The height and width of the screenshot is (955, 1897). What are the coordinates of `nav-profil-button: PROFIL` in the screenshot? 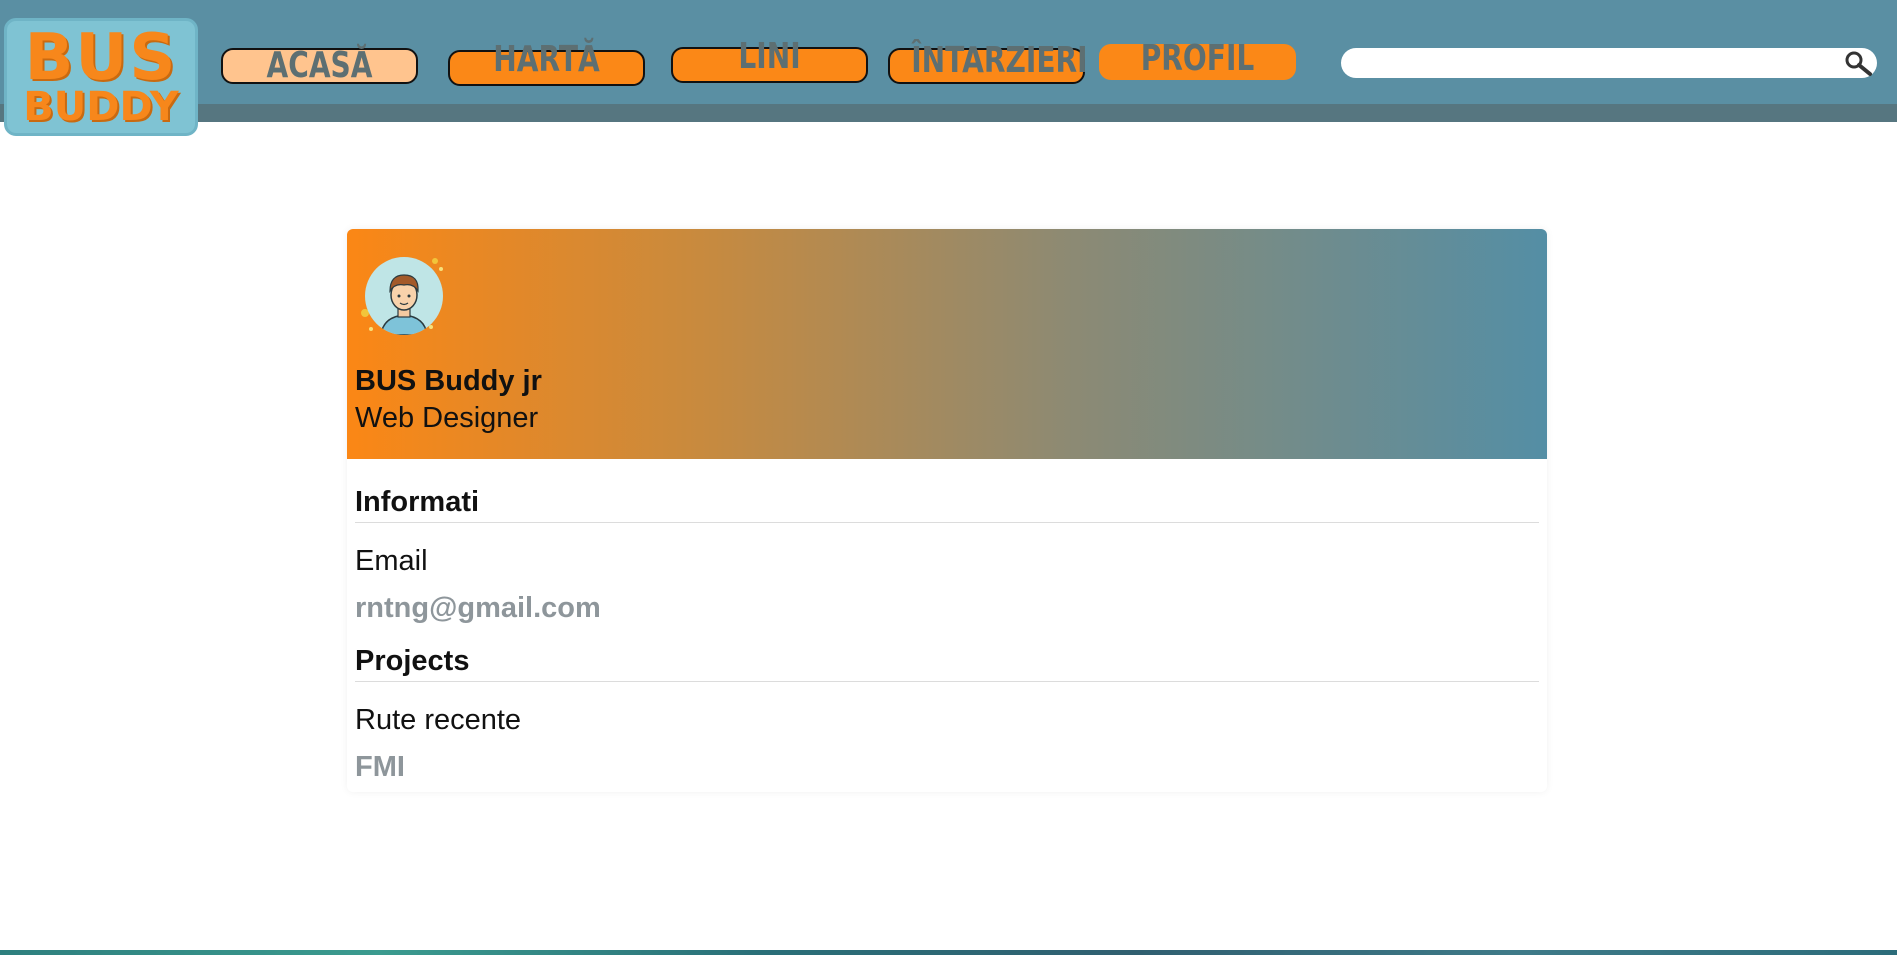 It's located at (1197, 59).